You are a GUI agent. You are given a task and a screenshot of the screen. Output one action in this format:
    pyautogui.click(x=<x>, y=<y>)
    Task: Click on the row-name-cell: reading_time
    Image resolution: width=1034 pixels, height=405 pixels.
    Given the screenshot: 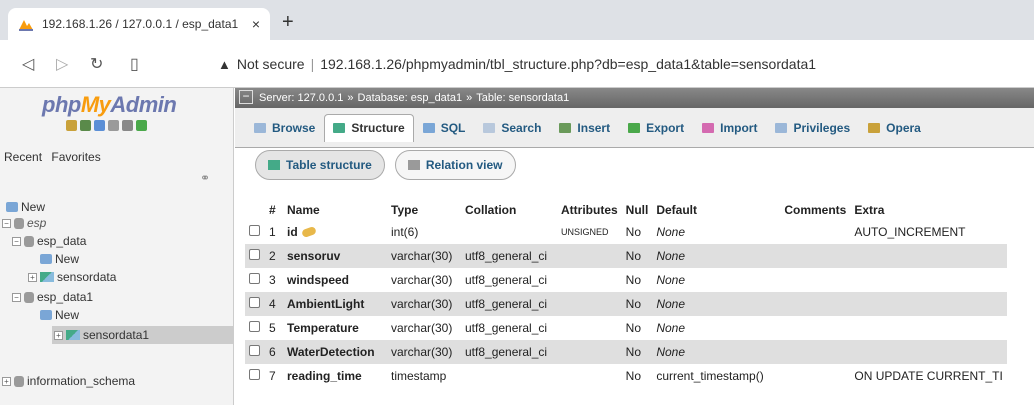 What is the action you would take?
    pyautogui.click(x=335, y=376)
    